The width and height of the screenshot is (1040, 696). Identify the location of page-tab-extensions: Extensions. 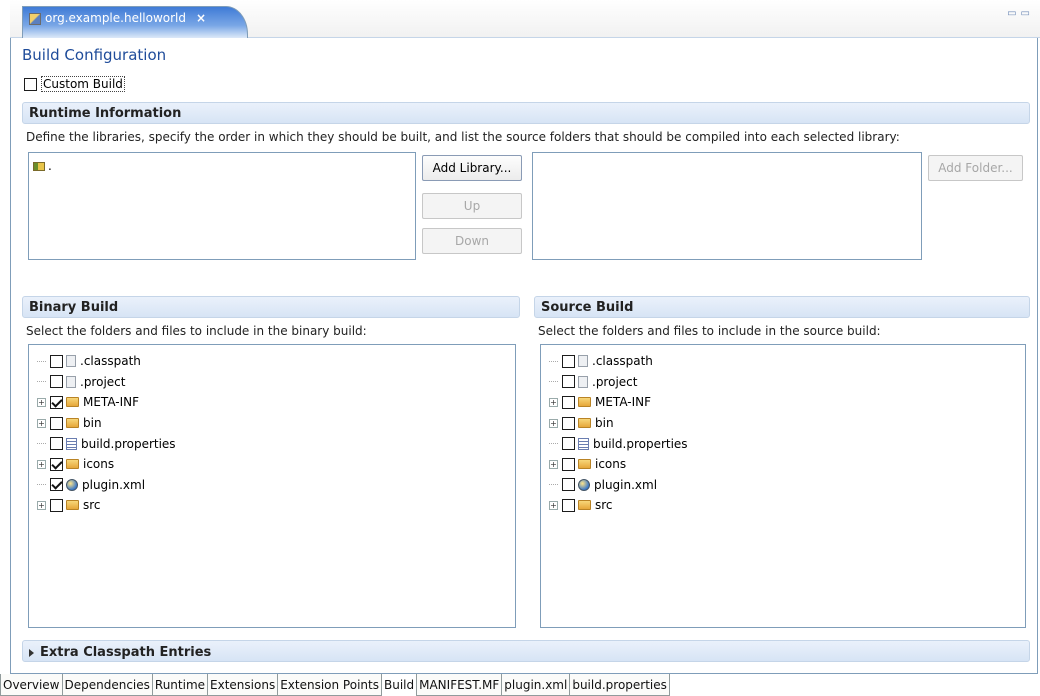
(243, 685).